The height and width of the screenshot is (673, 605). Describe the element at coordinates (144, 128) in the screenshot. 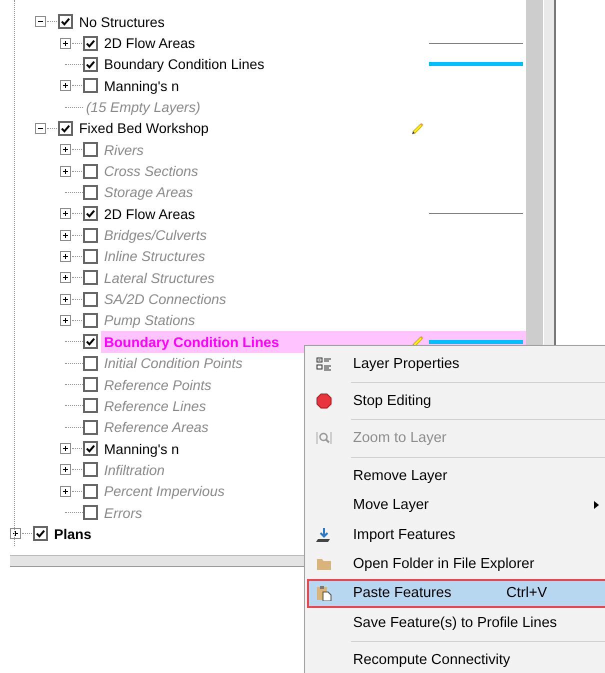

I see `layer-label: Fixed Bed Workshop` at that location.